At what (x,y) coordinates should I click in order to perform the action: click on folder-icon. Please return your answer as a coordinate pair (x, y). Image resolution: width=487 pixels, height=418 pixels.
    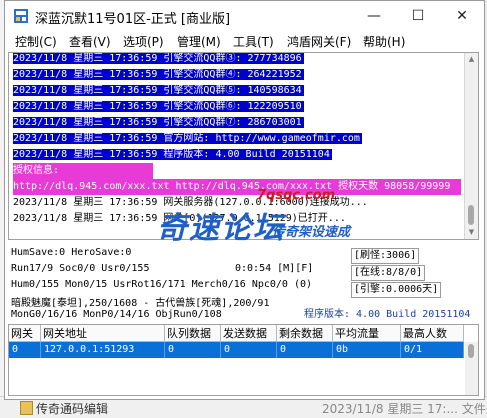
    Looking at the image, I should click on (26, 408).